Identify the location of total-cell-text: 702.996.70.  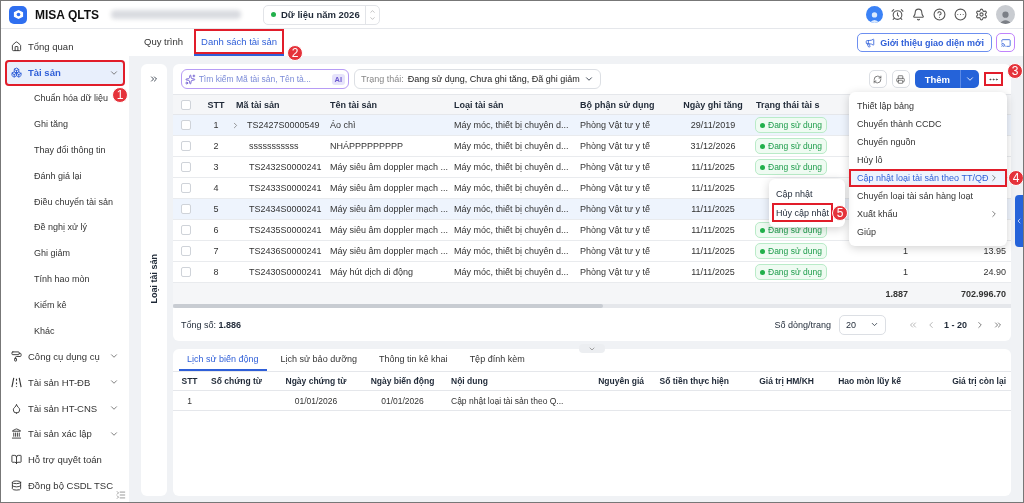
(983, 293).